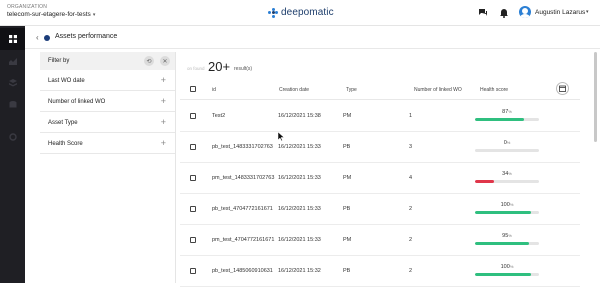 The width and height of the screenshot is (600, 287). I want to click on health-score-value: 34%, so click(507, 174).